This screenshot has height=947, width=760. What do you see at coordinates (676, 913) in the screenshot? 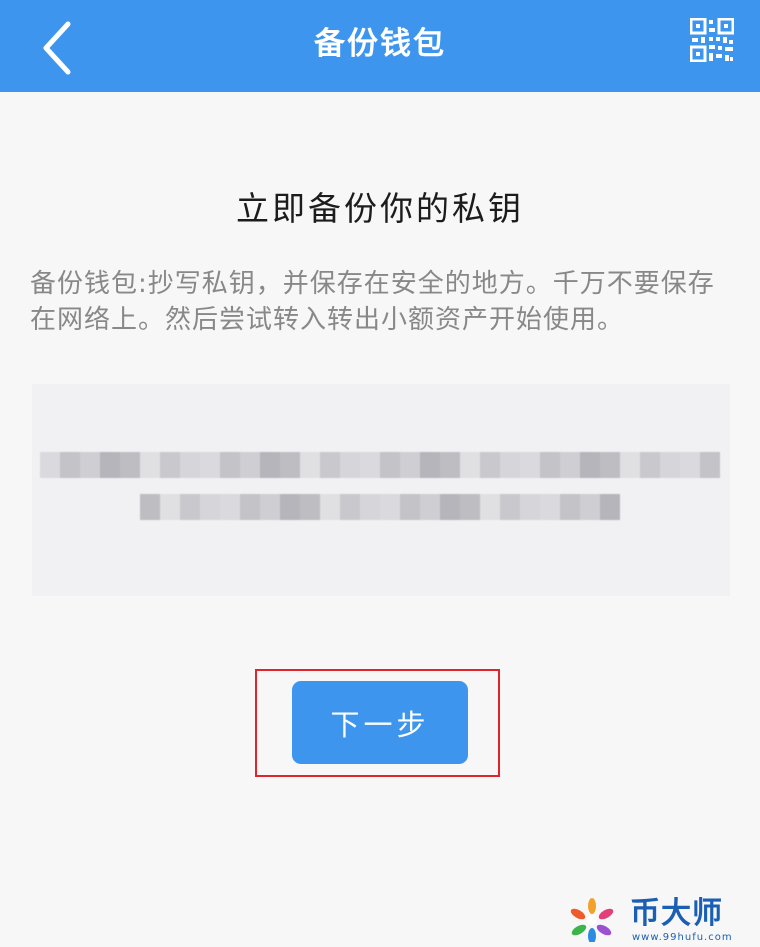
I see `watermark-brand: 币大师` at bounding box center [676, 913].